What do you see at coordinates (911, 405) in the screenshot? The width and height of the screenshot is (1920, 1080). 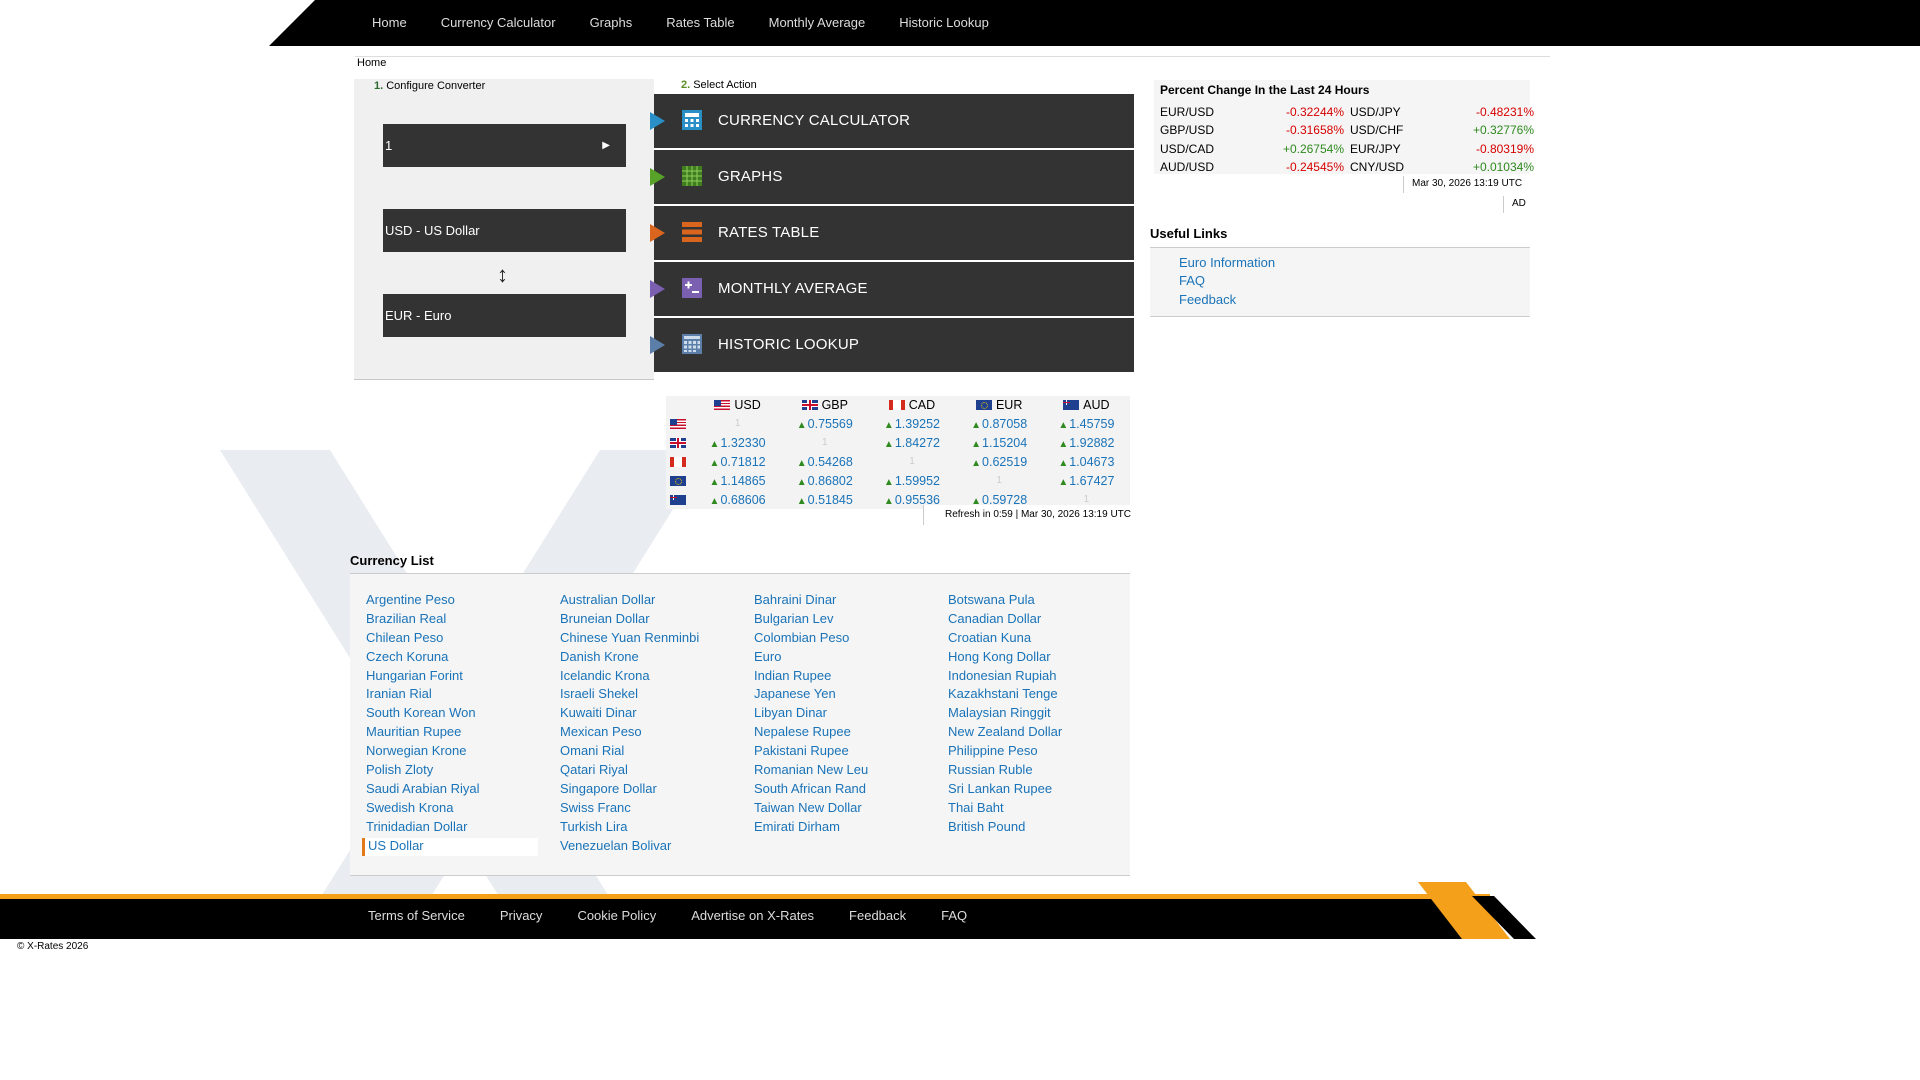 I see `column-header-cad: CAD` at bounding box center [911, 405].